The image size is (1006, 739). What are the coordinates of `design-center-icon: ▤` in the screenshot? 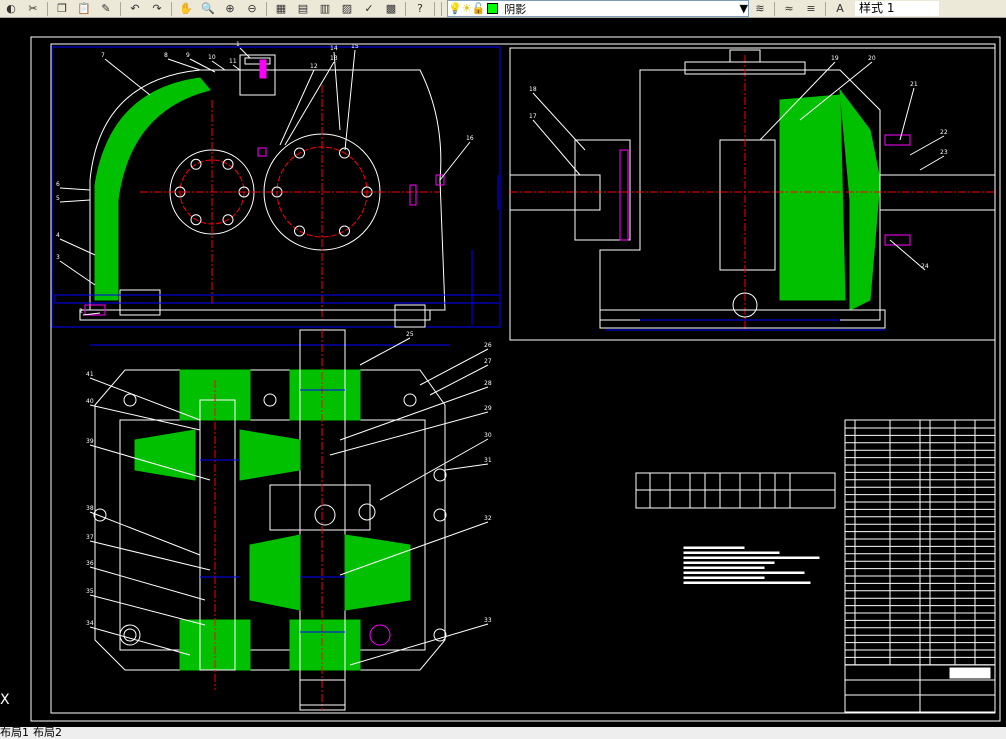 It's located at (303, 9).